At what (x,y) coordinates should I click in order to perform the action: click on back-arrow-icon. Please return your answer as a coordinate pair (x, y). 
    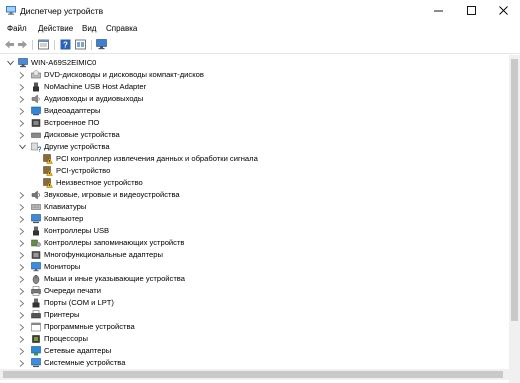
    Looking at the image, I should click on (9, 44).